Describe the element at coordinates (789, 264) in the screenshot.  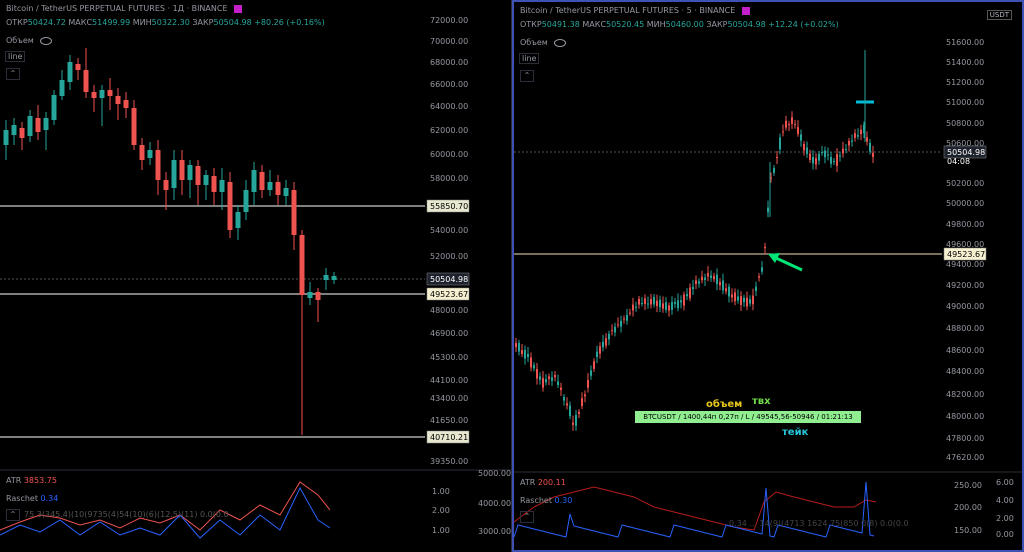
I see `entry-arrow` at that location.